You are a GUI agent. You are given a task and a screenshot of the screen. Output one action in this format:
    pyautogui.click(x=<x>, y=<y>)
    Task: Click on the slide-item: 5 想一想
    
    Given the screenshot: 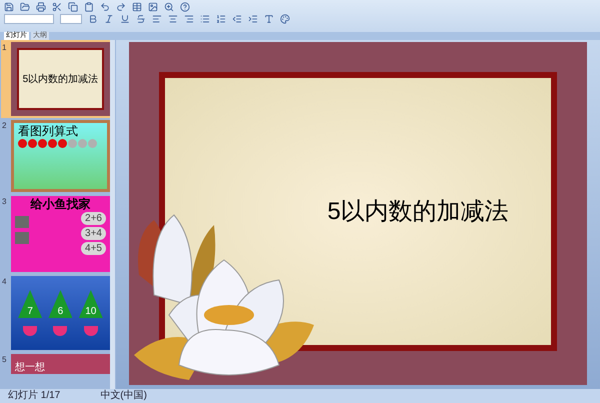 What is the action you would take?
    pyautogui.click(x=55, y=364)
    